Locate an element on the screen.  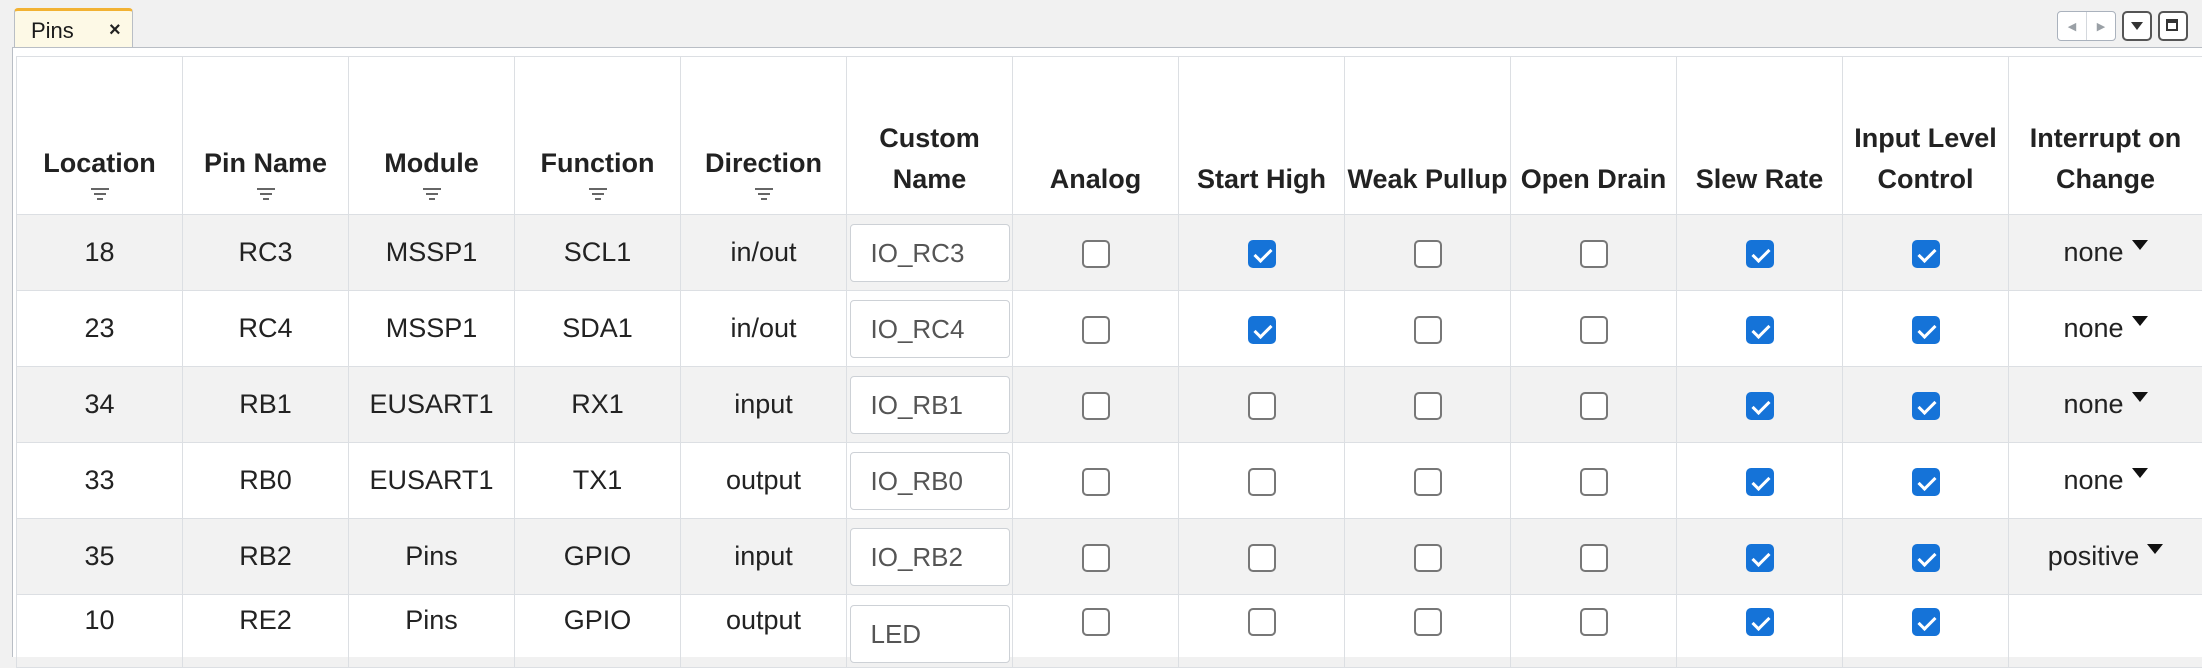
cell-open-drain is located at coordinates (1594, 481).